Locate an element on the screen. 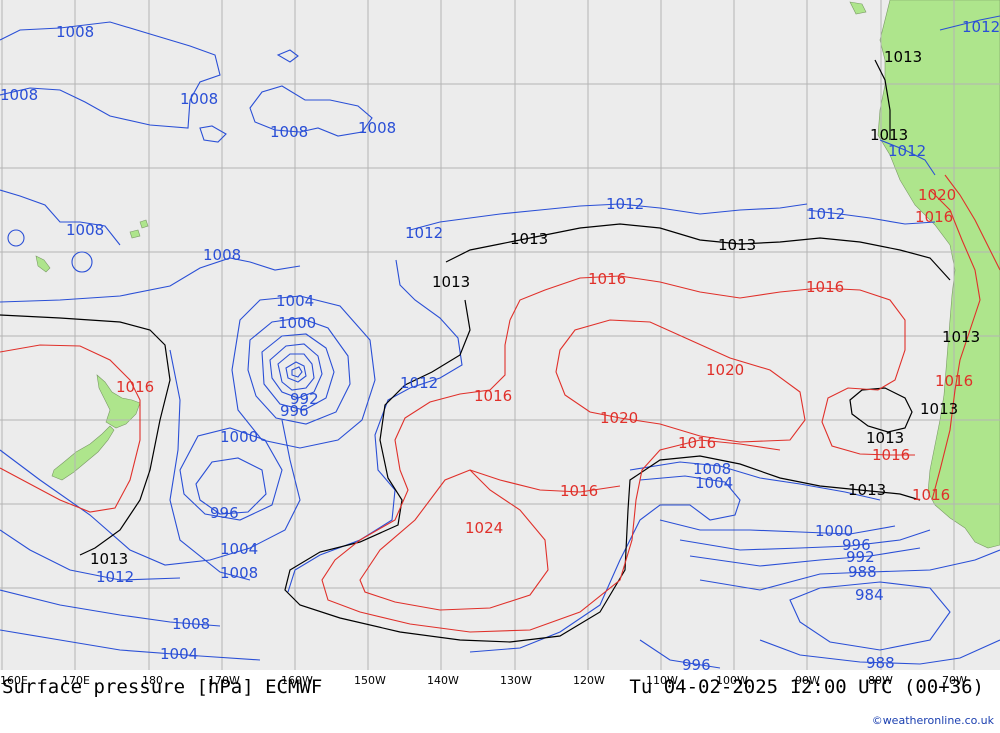 This screenshot has width=1000, height=733. isobar-label: 1024 is located at coordinates (484, 528).